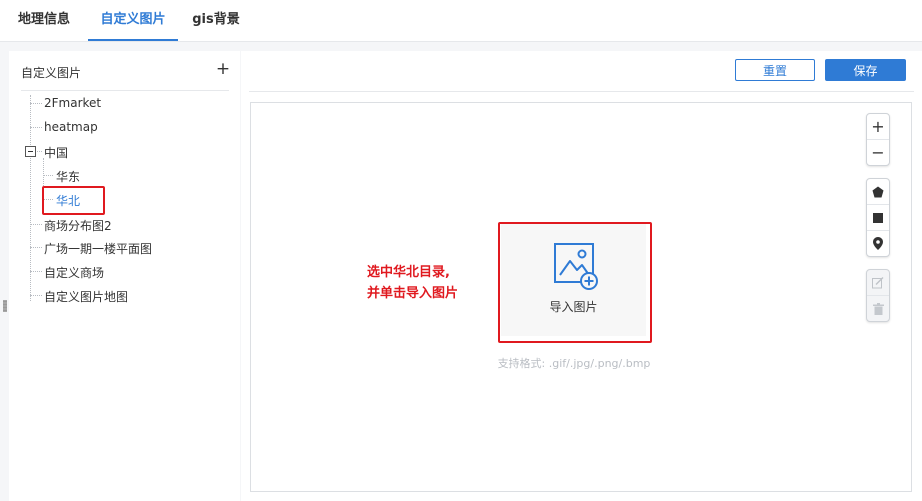 Image resolution: width=922 pixels, height=501 pixels. I want to click on draw-rectangle-button, so click(878, 217).